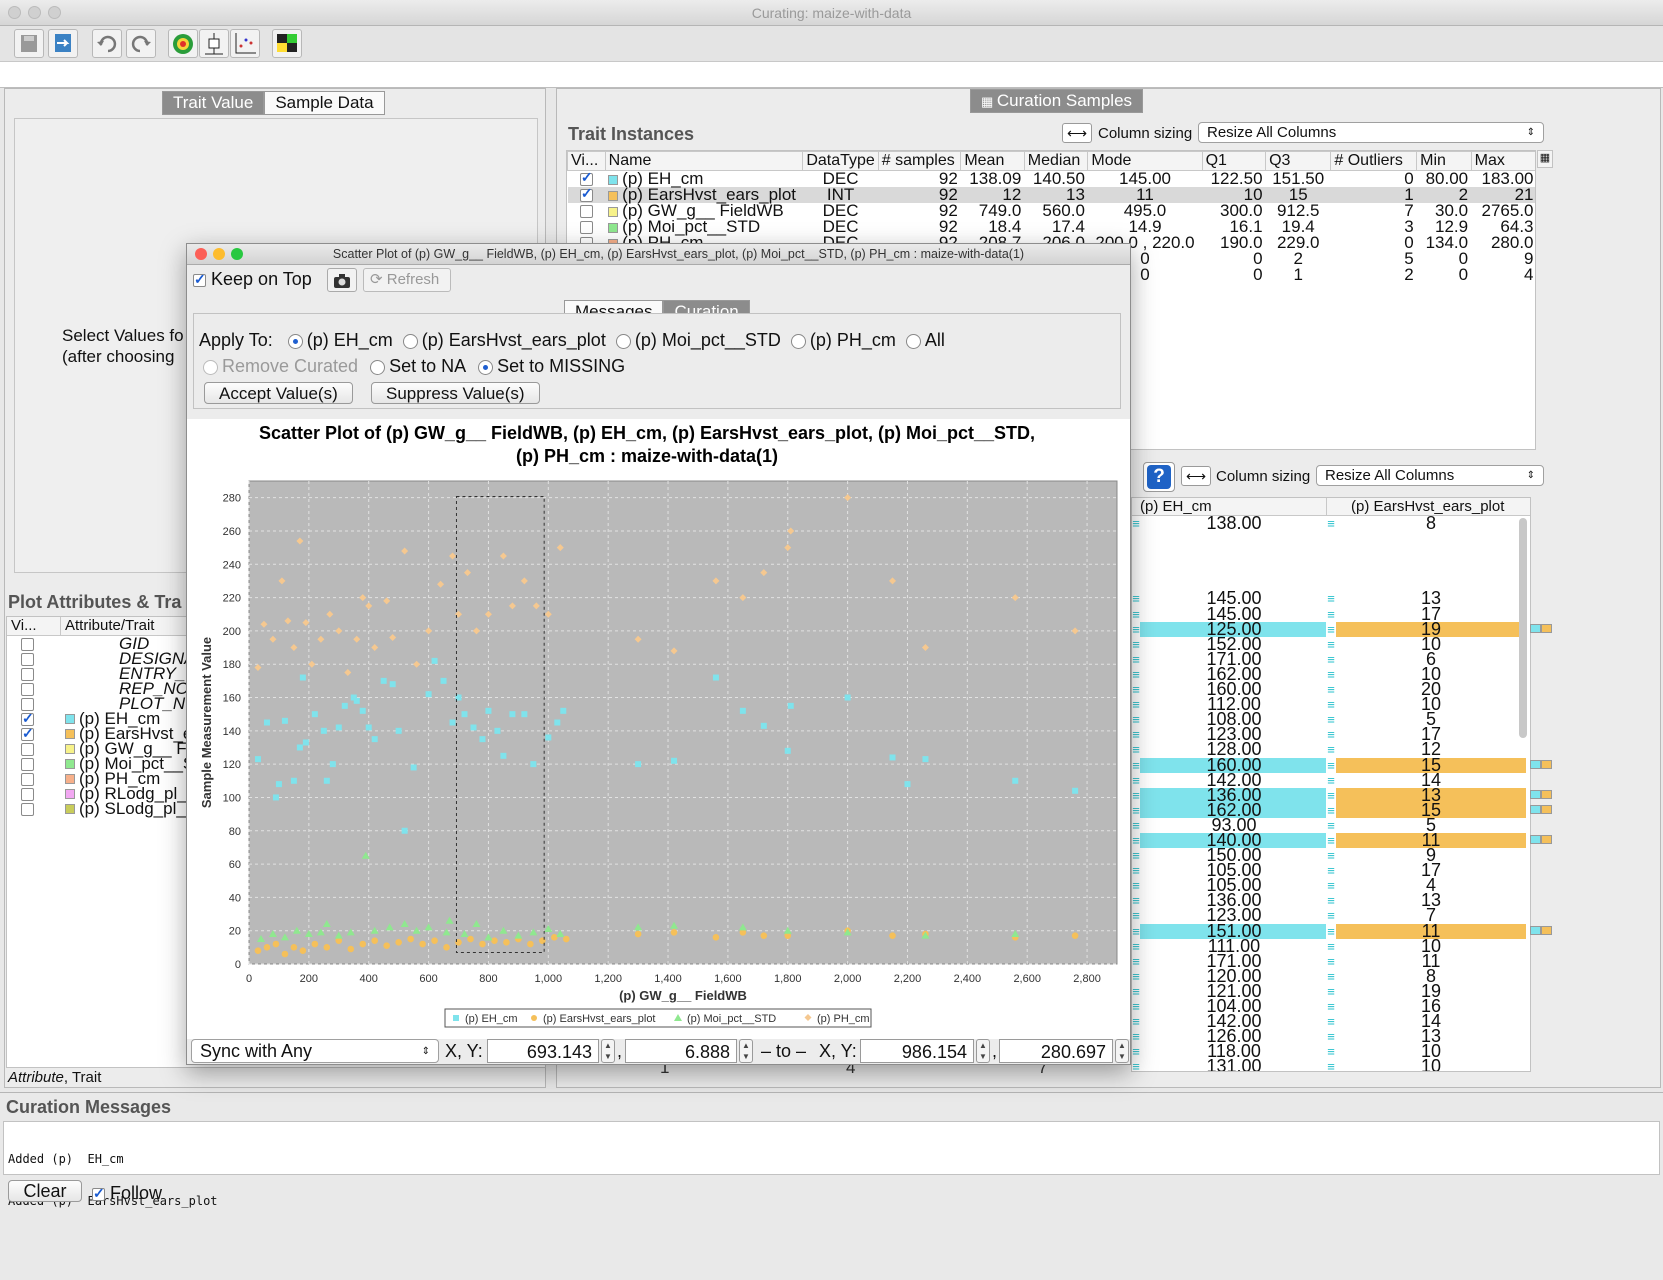 The image size is (1663, 1280). I want to click on sample-row: ≡ 162.00 ≡ 10, so click(1331, 674).